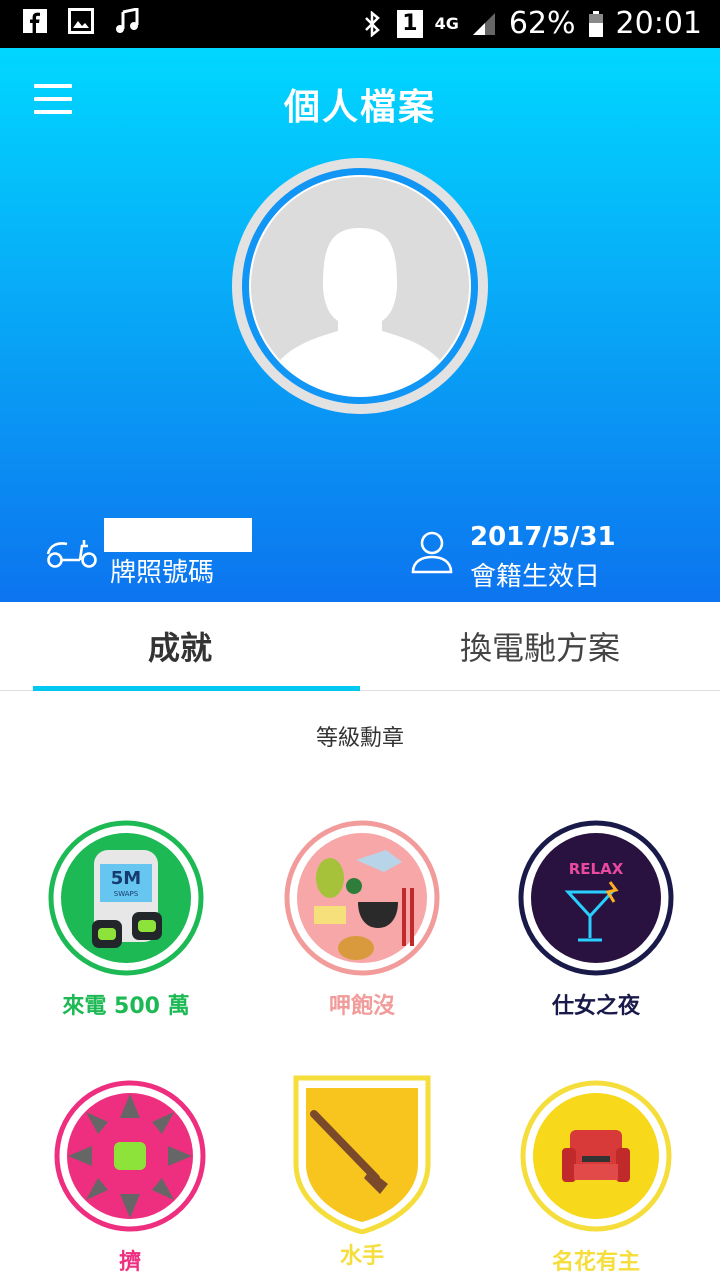 Image resolution: width=720 pixels, height=1280 pixels. Describe the element at coordinates (595, 23) in the screenshot. I see `battery-icon` at that location.